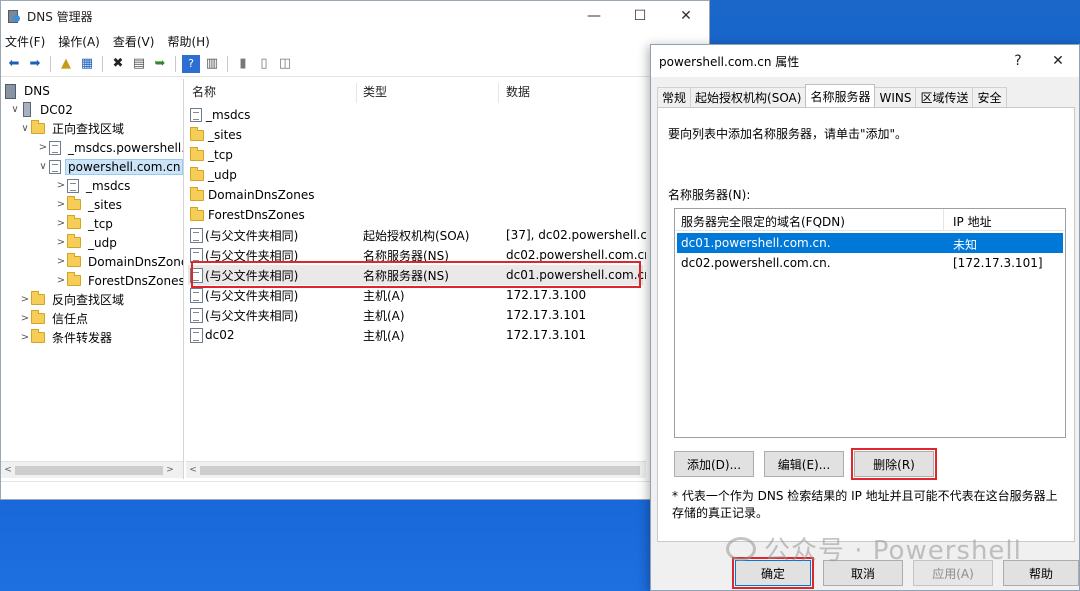  Describe the element at coordinates (79, 41) in the screenshot. I see `menu-action: 操作(A)` at that location.